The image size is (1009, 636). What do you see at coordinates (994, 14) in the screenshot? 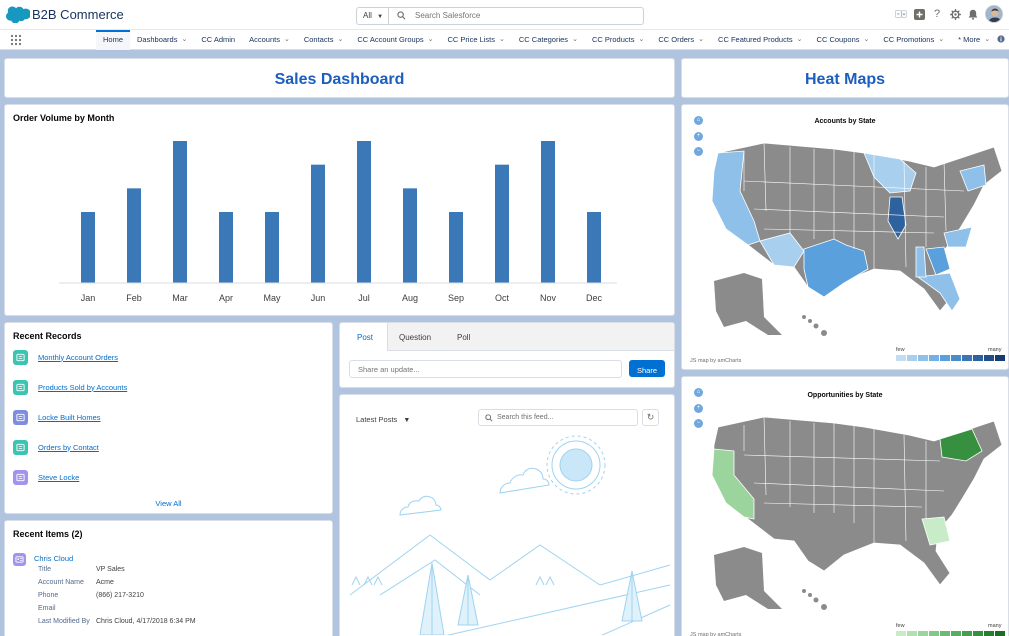
I see `user-avatar` at bounding box center [994, 14].